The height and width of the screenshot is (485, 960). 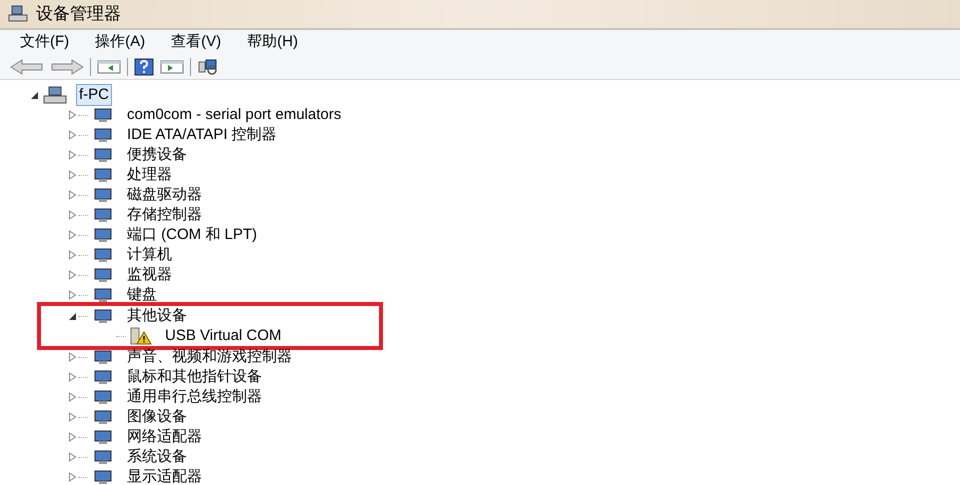 What do you see at coordinates (234, 115) in the screenshot?
I see `tree-item: com0com - serial port emulators` at bounding box center [234, 115].